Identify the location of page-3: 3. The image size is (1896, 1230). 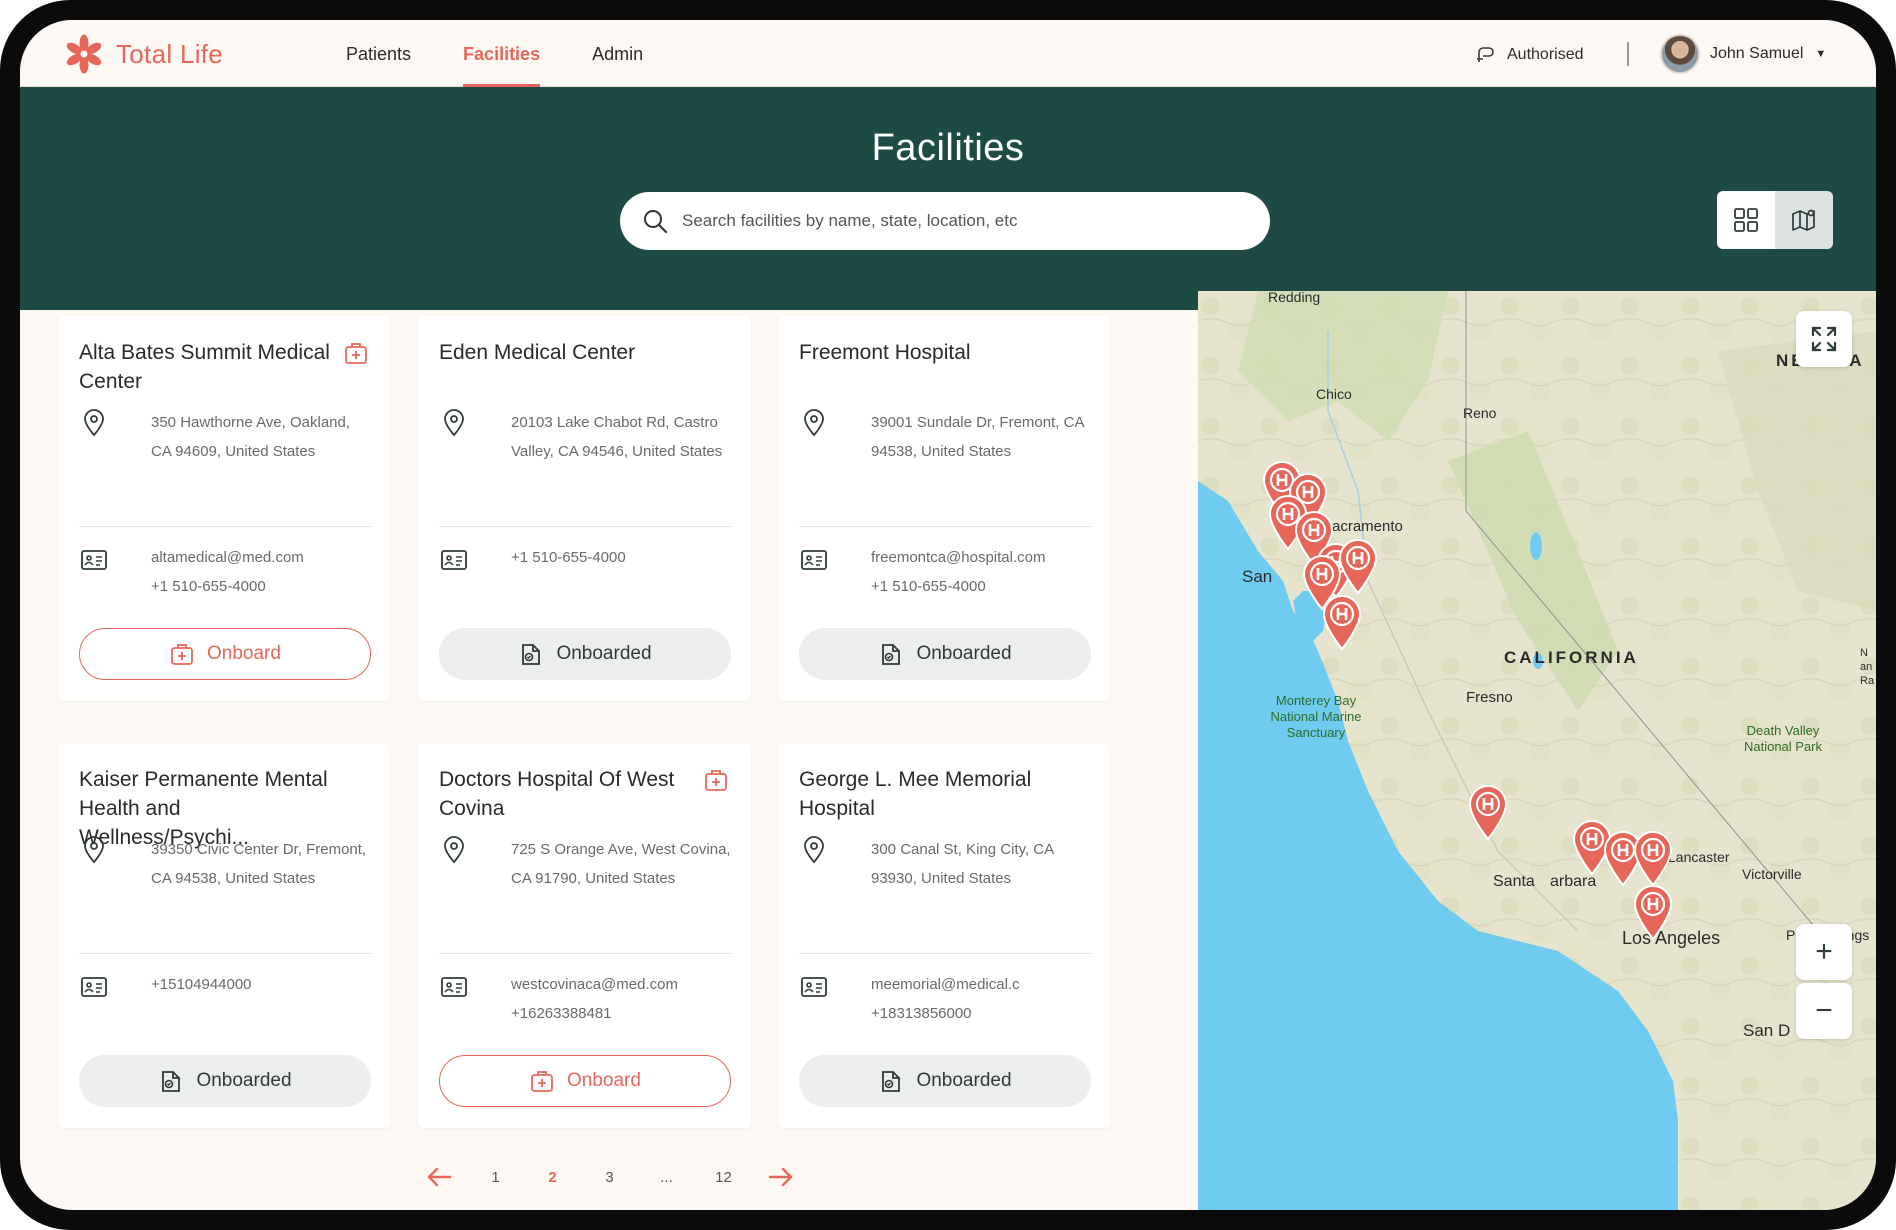
(609, 1177).